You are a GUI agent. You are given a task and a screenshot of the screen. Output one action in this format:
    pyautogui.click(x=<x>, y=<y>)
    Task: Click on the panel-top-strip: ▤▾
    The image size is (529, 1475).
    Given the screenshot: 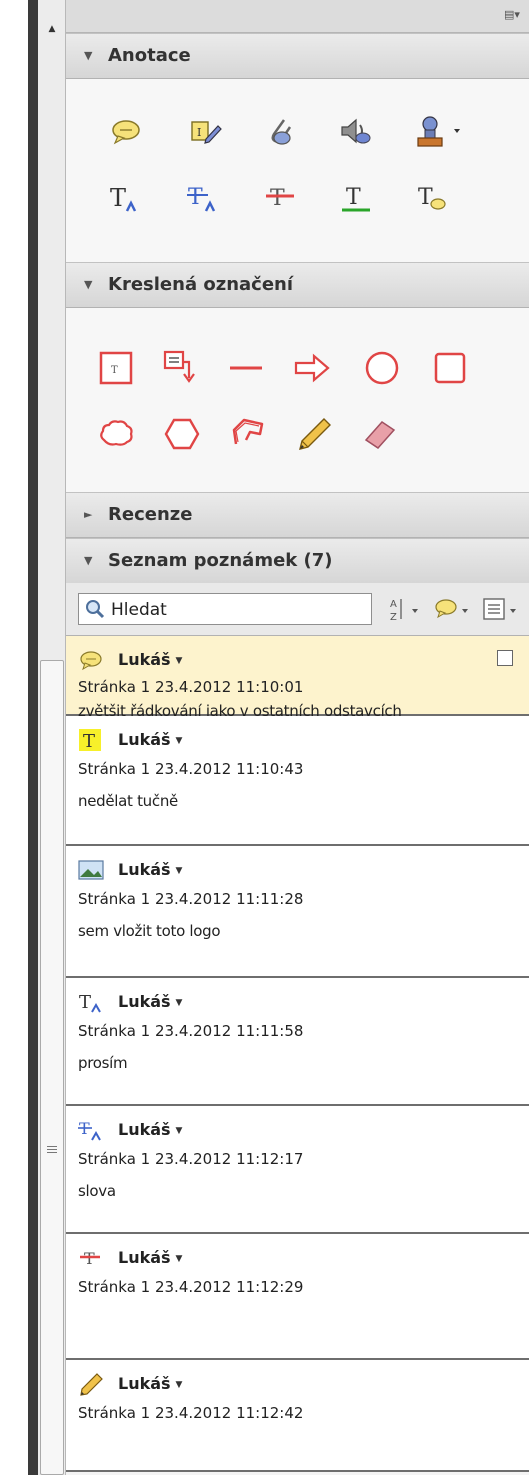 What is the action you would take?
    pyautogui.click(x=297, y=16)
    